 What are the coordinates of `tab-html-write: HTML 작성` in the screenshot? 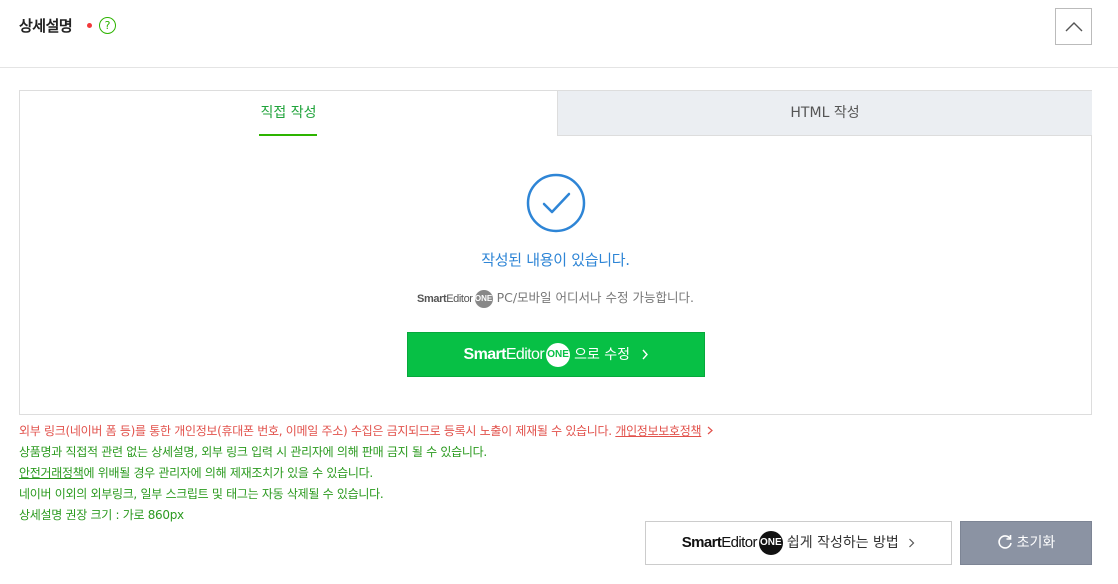 It's located at (824, 113).